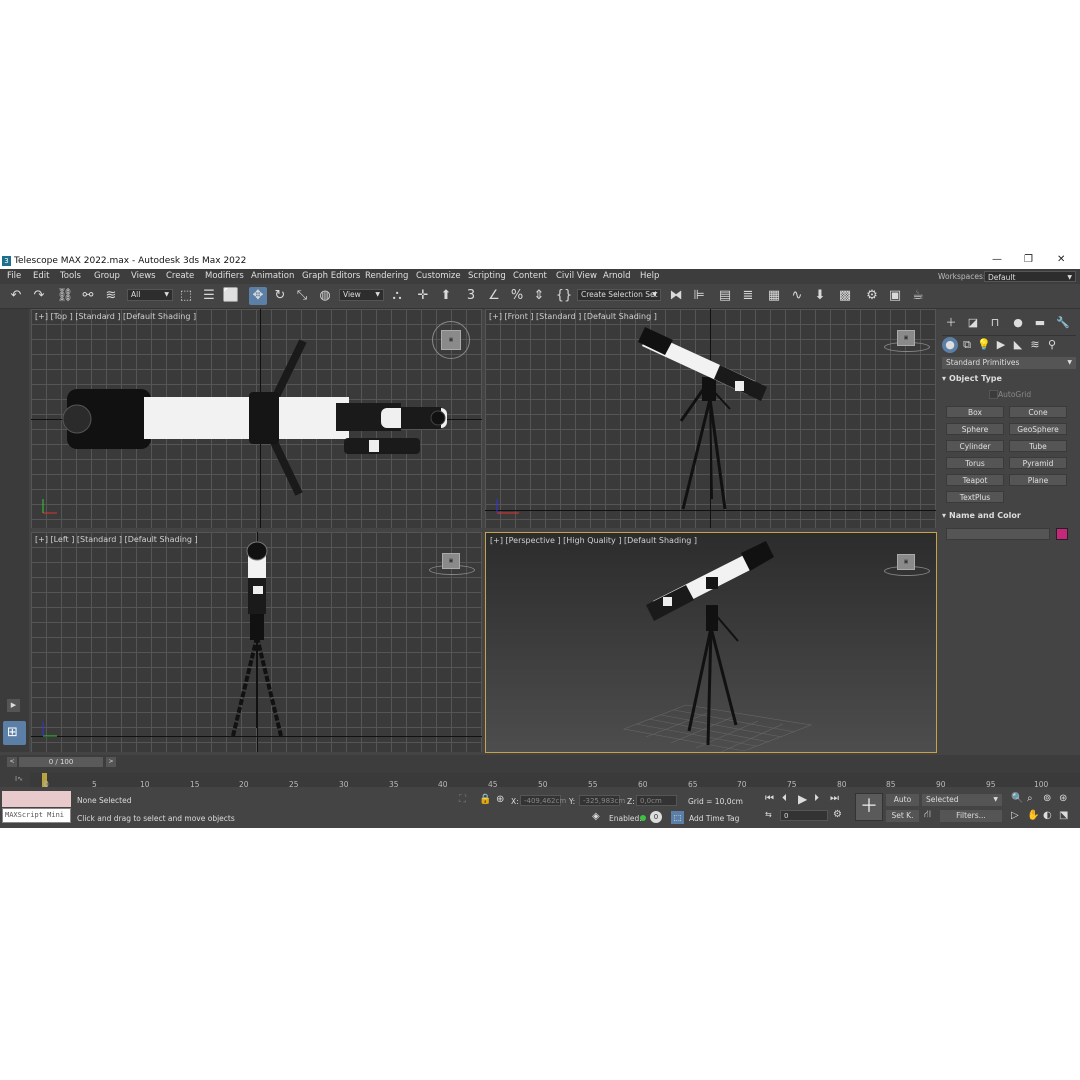  I want to click on unlink-icon: ⚯, so click(88, 296).